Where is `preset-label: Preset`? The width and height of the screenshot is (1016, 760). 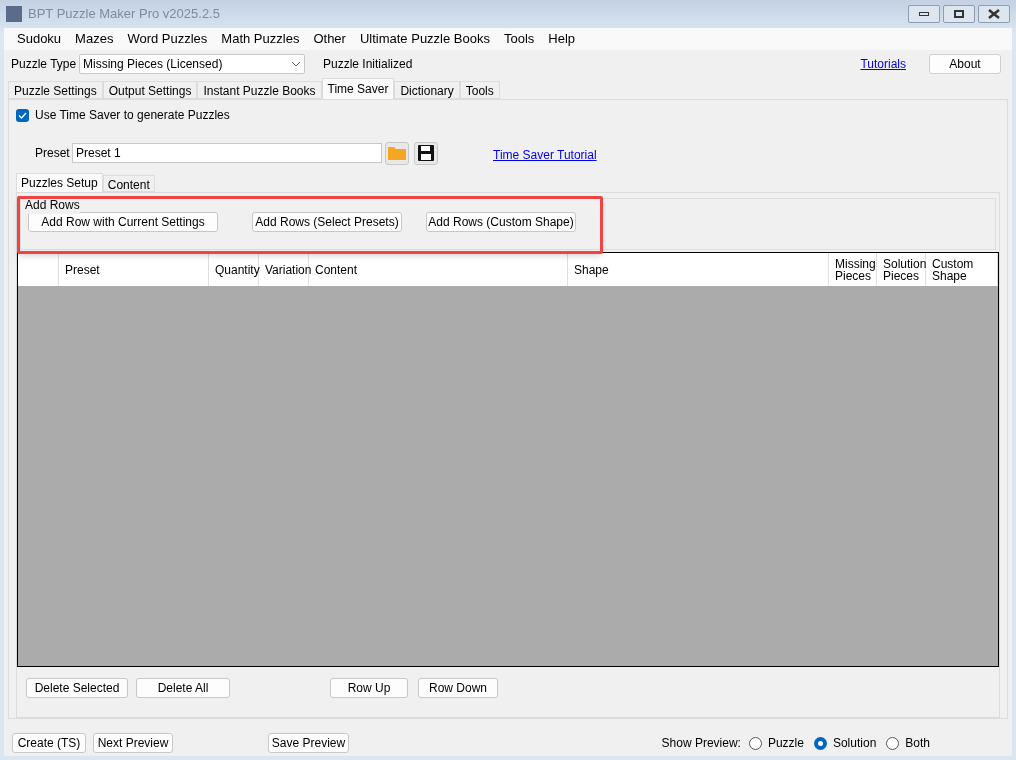
preset-label: Preset is located at coordinates (53, 153).